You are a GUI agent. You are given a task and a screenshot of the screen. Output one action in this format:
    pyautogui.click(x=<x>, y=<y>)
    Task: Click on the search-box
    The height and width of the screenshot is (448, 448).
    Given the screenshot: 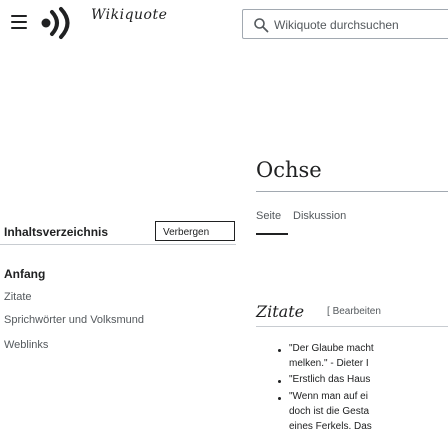 What is the action you would take?
    pyautogui.click(x=345, y=24)
    